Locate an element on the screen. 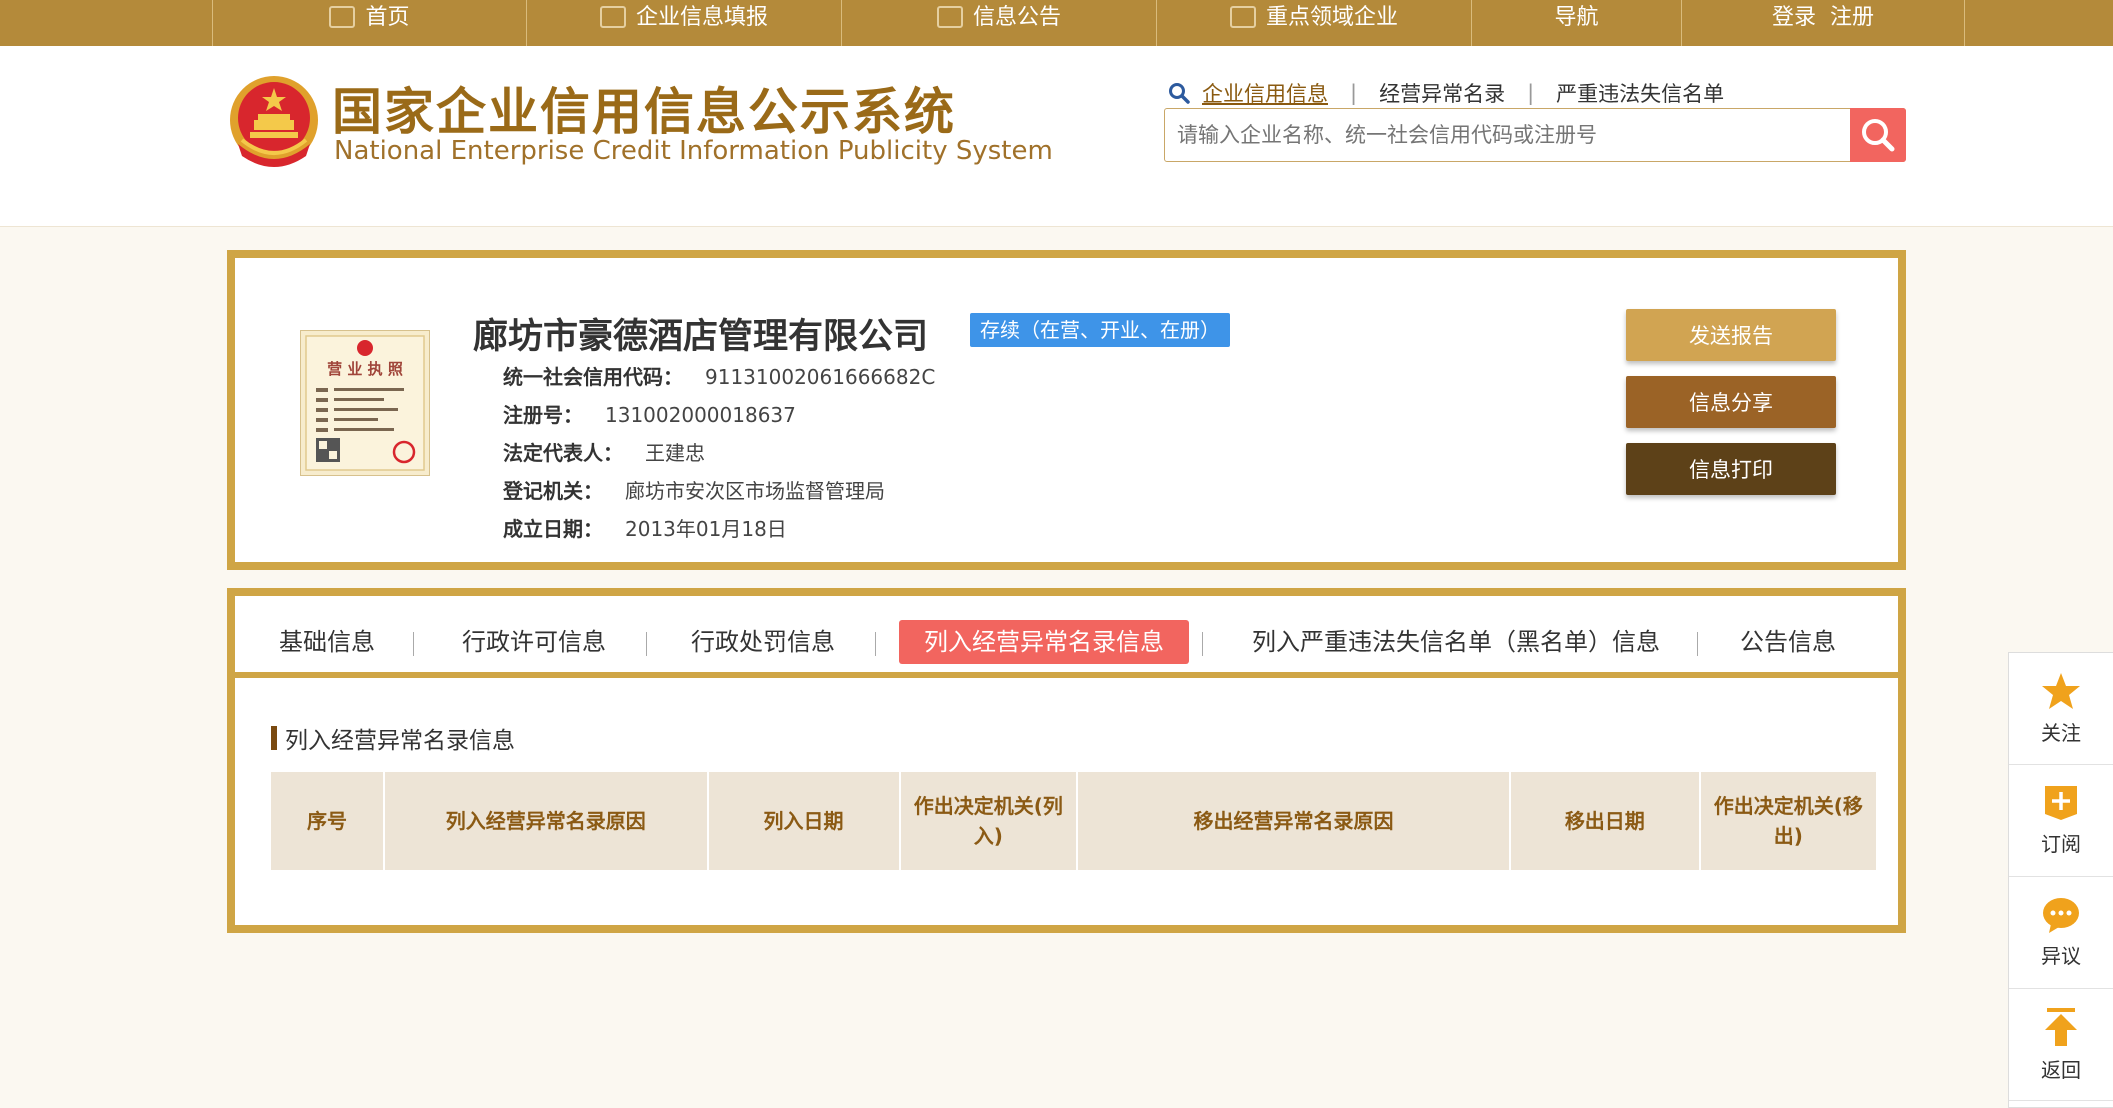  top-navigation: 首页 企业信息填报 信息公告 重点领域企业 导航 登录 注册 is located at coordinates (1056, 23).